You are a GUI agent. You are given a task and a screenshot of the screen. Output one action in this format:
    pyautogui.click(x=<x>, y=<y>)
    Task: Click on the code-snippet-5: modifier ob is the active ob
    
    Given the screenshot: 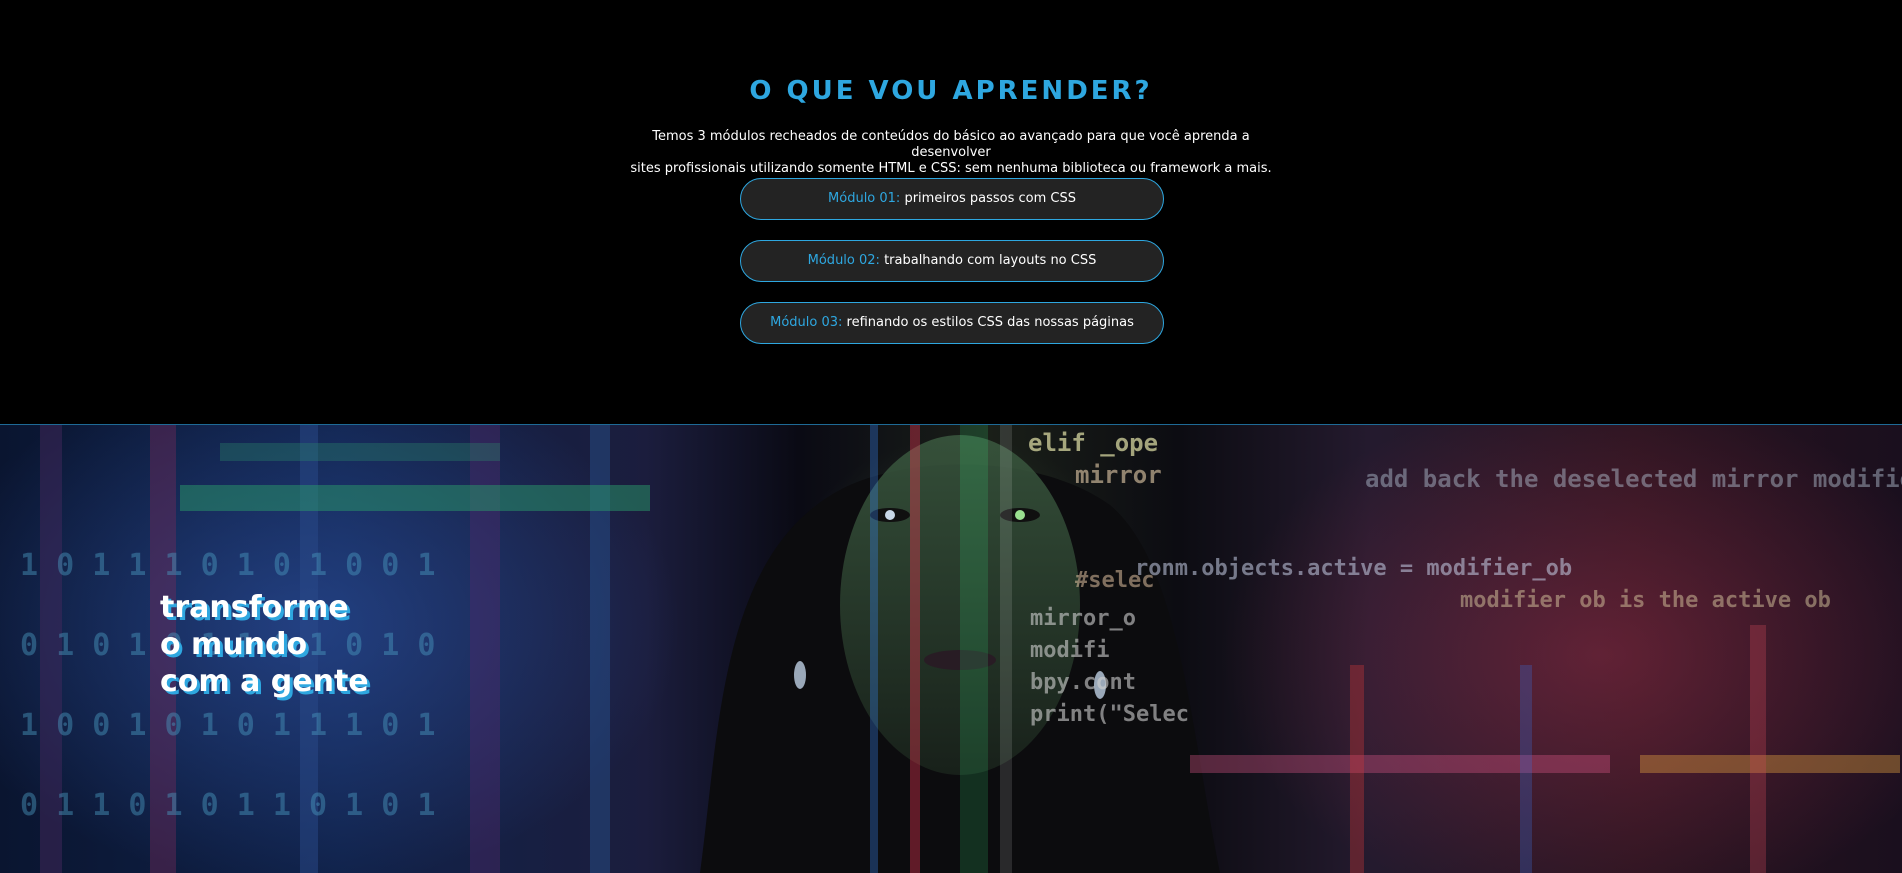 What is the action you would take?
    pyautogui.click(x=1645, y=600)
    